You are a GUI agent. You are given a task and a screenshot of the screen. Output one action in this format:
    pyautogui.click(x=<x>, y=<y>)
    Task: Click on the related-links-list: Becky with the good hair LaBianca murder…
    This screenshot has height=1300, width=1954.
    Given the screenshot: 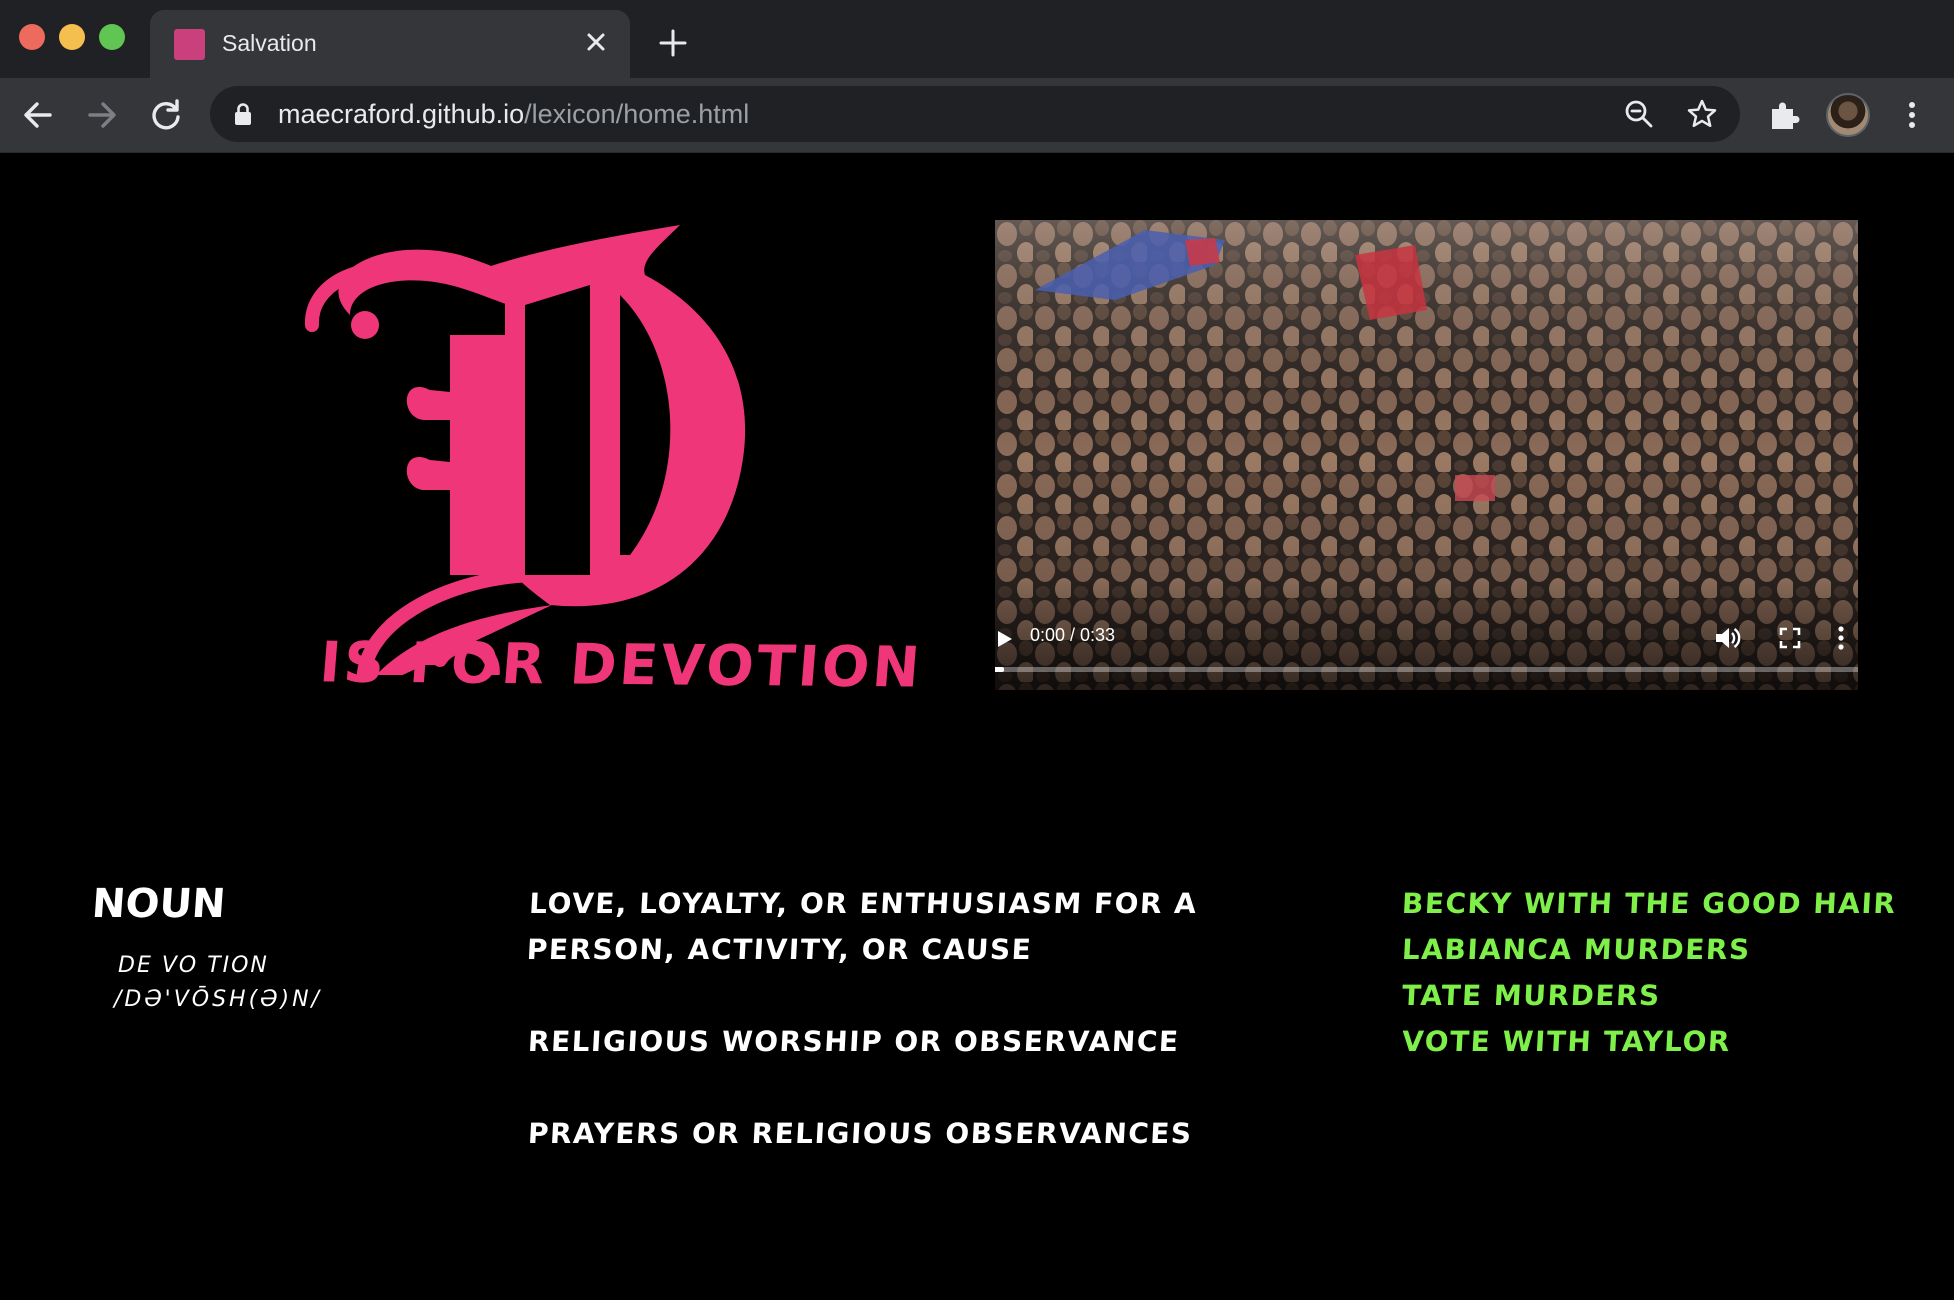 What is the action you would take?
    pyautogui.click(x=1649, y=973)
    